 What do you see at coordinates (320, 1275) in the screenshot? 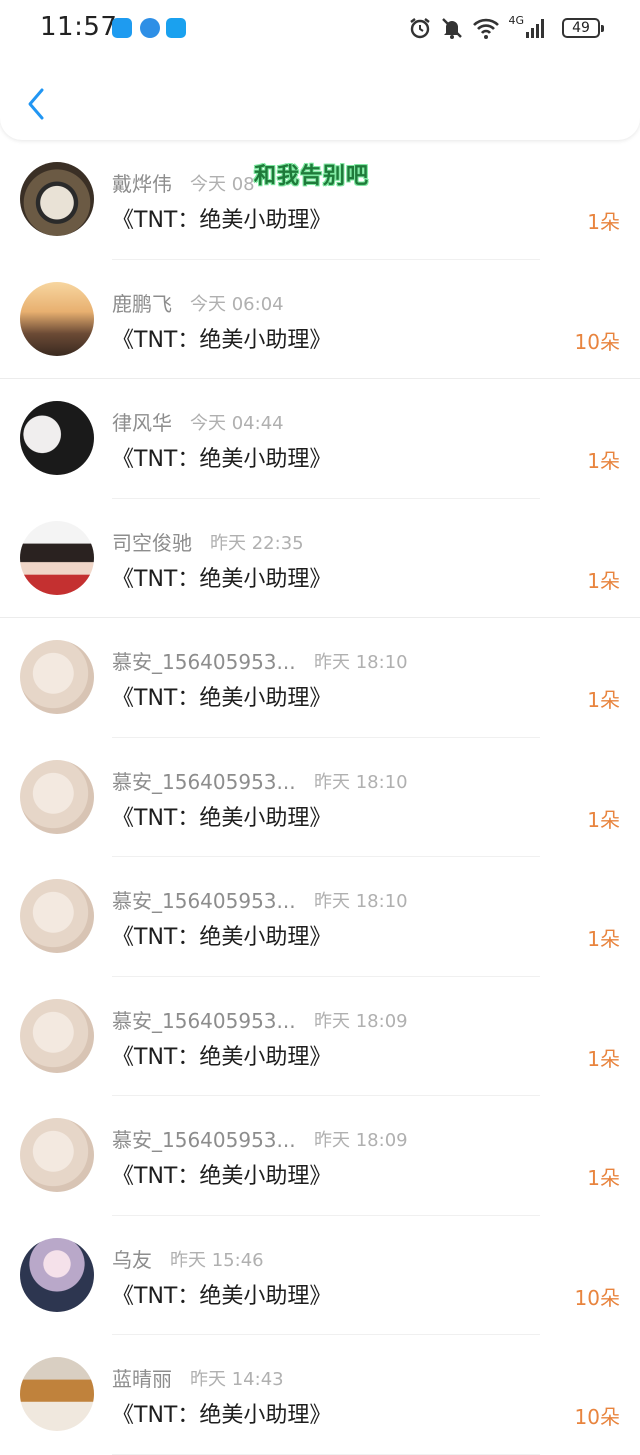
I see `gift-record-row: 乌友 昨天 15:46 《TNT：绝美小助理》 10朵` at bounding box center [320, 1275].